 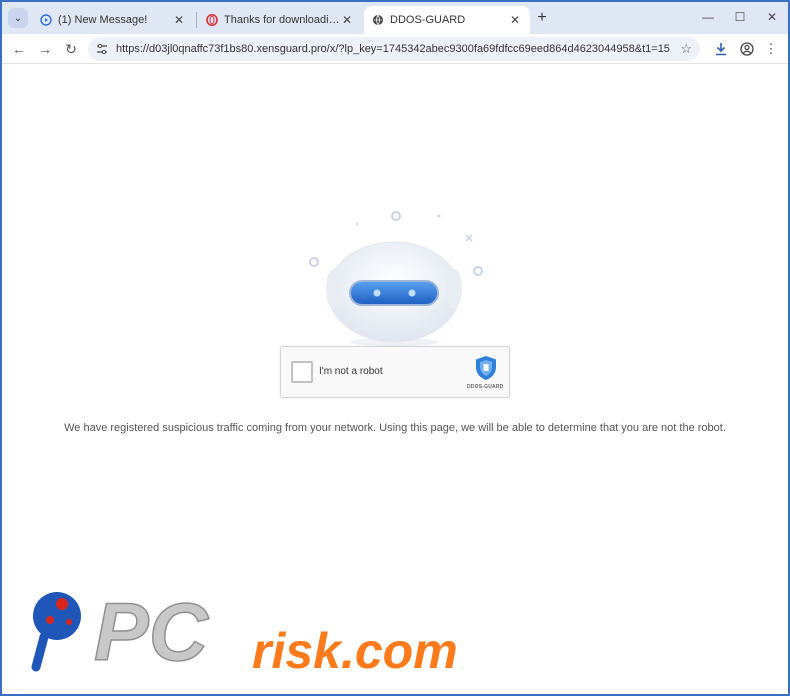 I want to click on back-arrow-icon: ←, so click(x=19, y=49).